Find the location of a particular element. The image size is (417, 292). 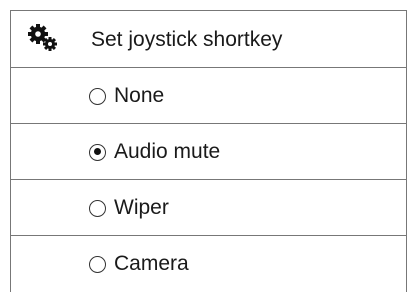

option-audio-mute: Audio mute is located at coordinates (154, 152).